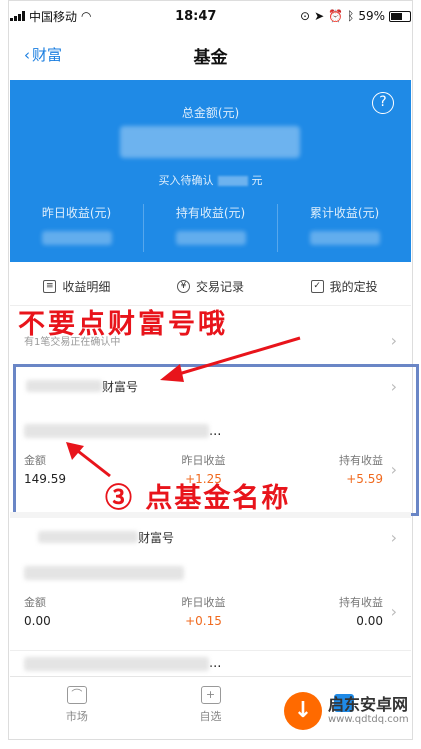 The height and width of the screenshot is (749, 421). Describe the element at coordinates (156, 537) in the screenshot. I see `wealth-account-label: 财富号` at that location.